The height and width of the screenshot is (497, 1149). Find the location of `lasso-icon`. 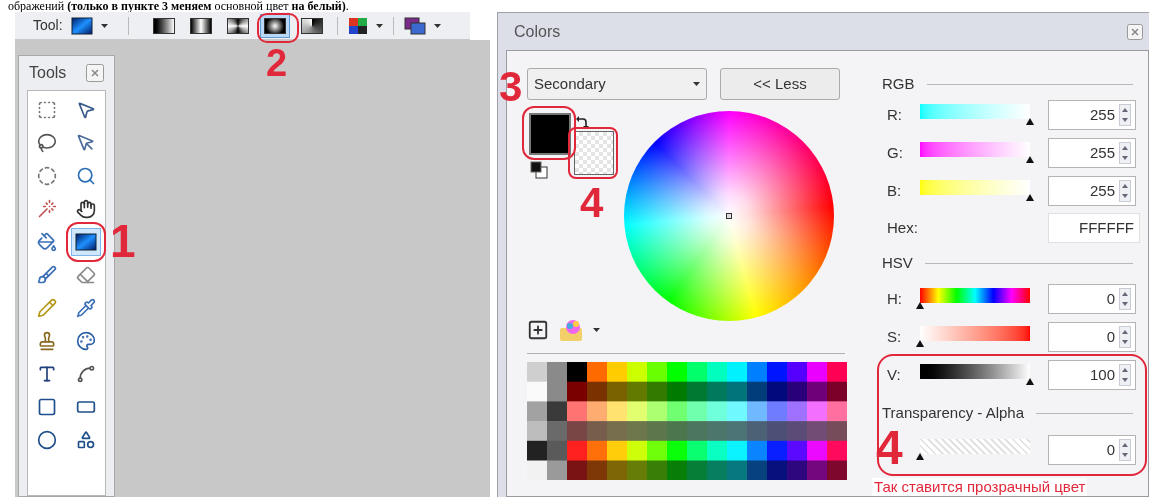

lasso-icon is located at coordinates (47, 142).